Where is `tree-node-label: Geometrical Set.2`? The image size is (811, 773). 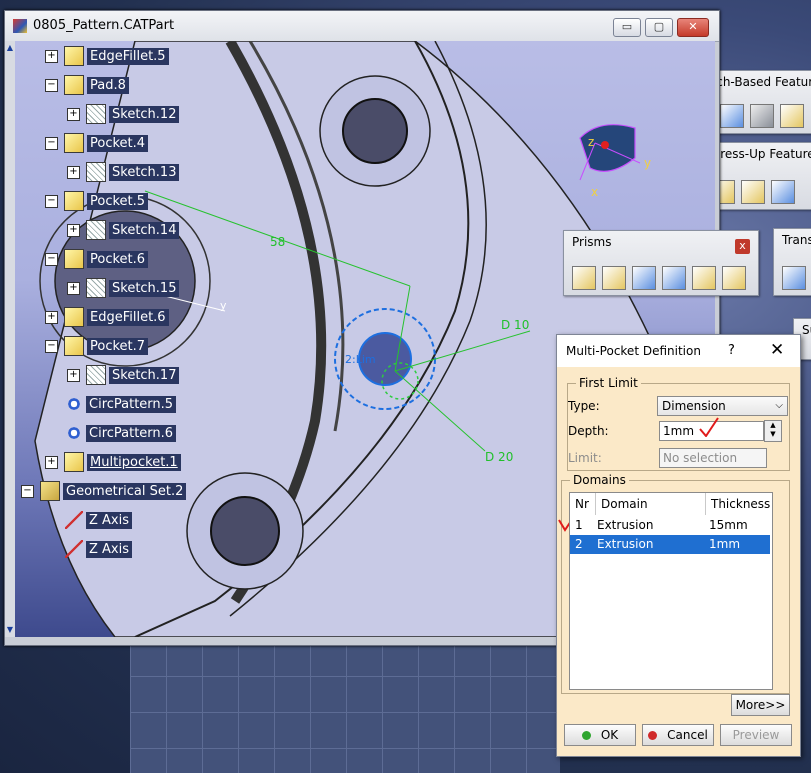 tree-node-label: Geometrical Set.2 is located at coordinates (125, 491).